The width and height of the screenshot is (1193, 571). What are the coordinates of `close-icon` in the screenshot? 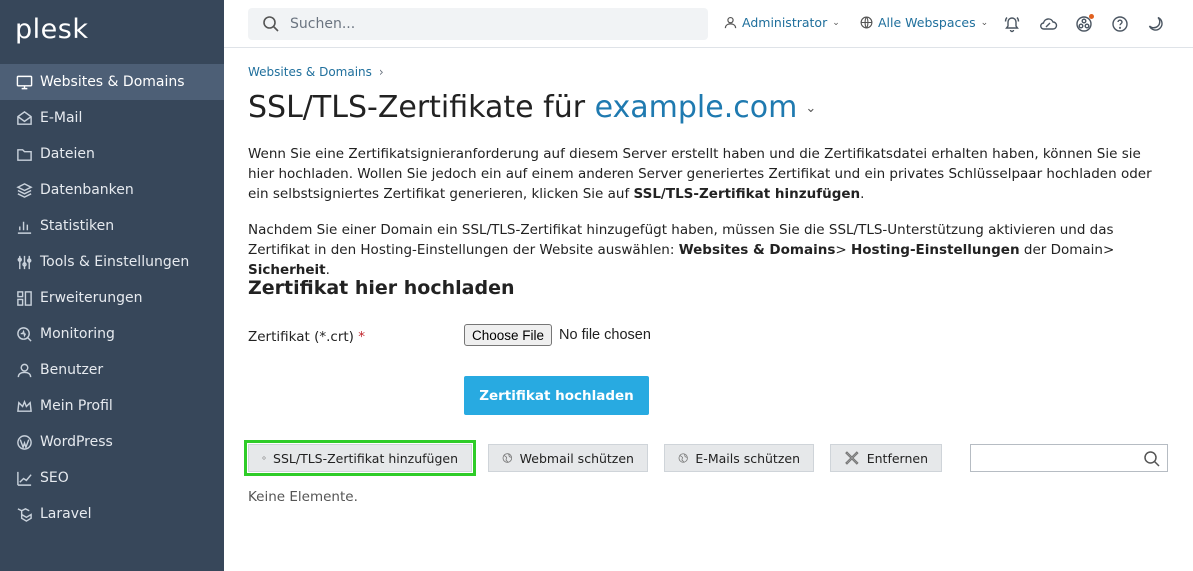 It's located at (852, 458).